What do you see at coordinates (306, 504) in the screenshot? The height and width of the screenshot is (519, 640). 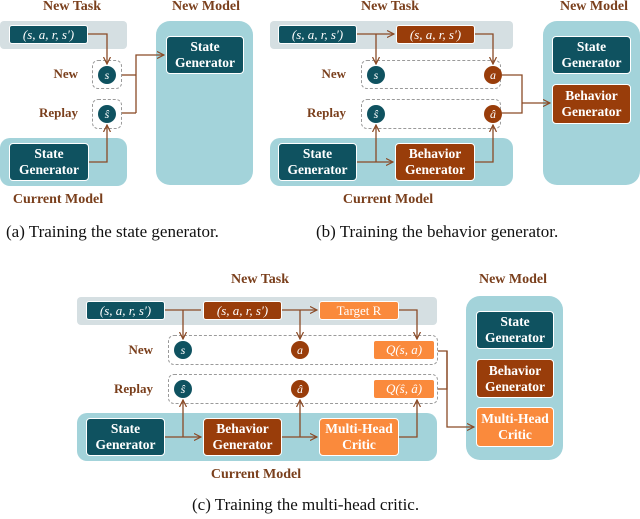 I see `caption-c: (c) Training the multi-head critic.` at bounding box center [306, 504].